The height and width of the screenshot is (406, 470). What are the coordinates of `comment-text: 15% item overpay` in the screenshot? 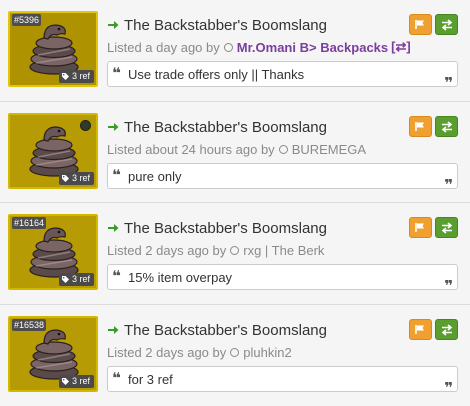 It's located at (180, 277).